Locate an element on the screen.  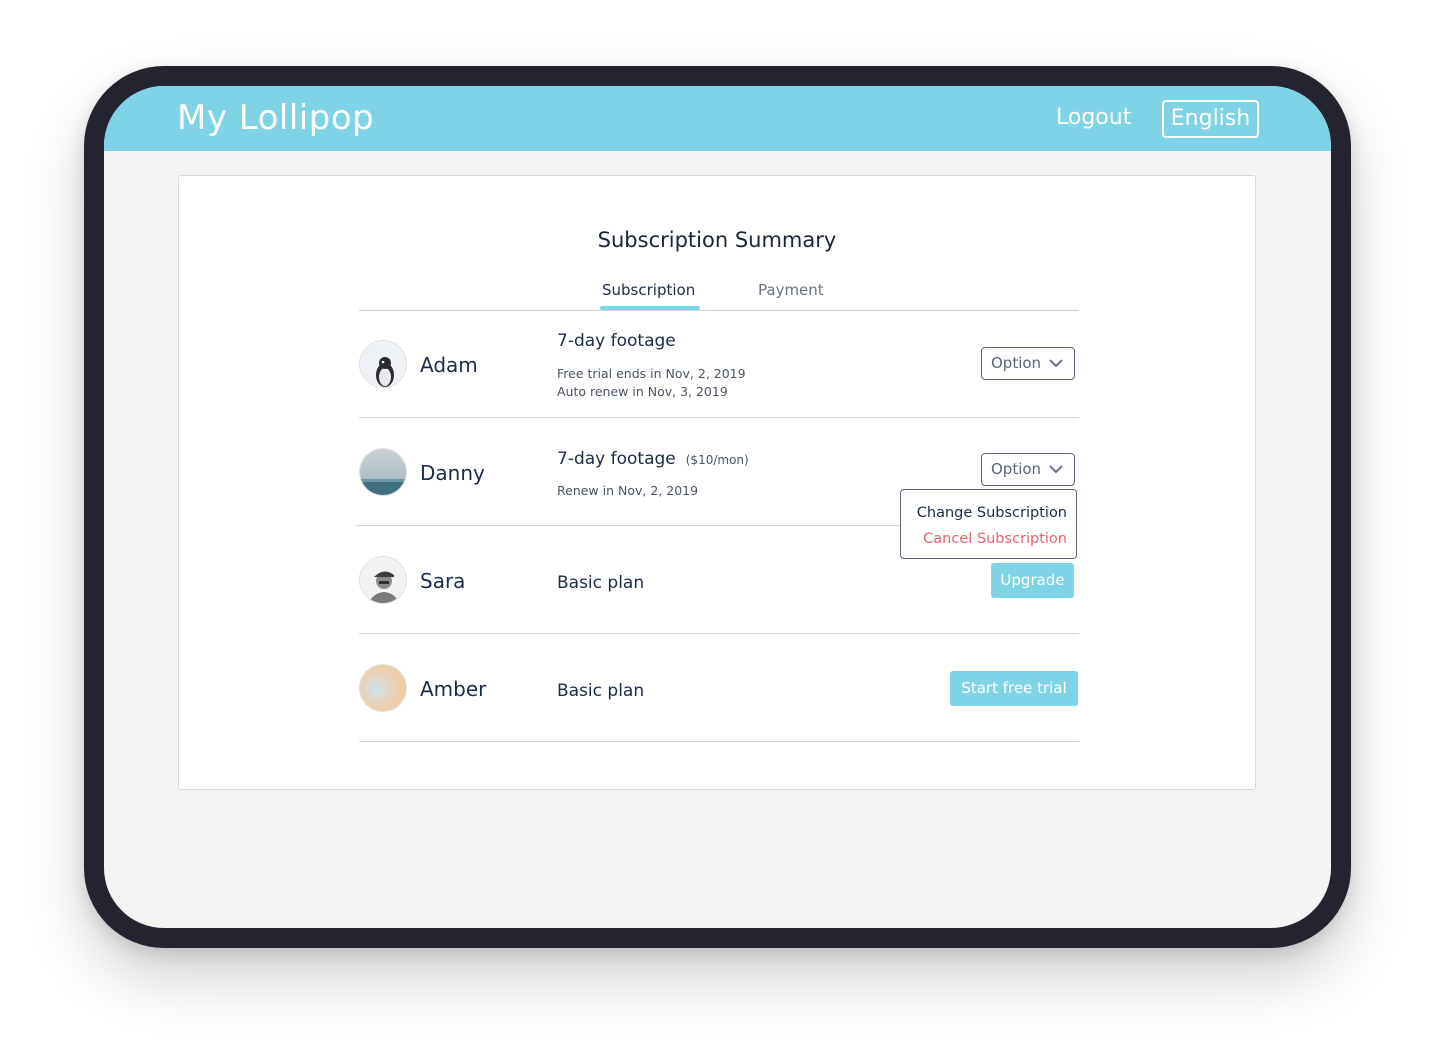
renew-text: Renew in Nov, 2, 2019 is located at coordinates (628, 490).